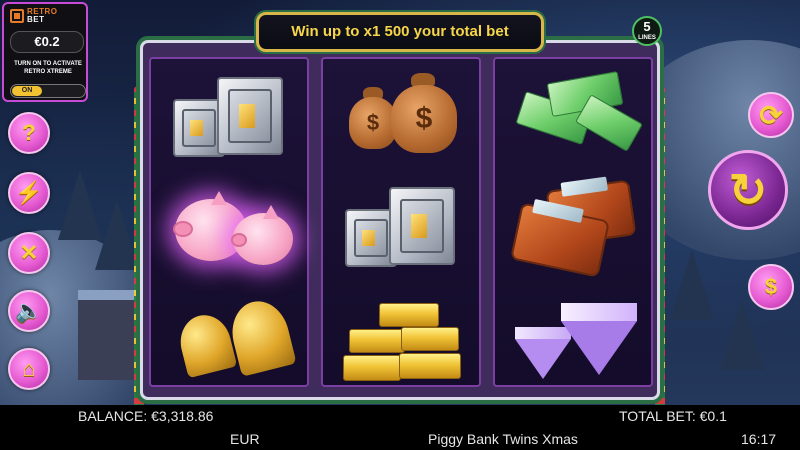  I want to click on reel-2: $ $, so click(401, 222).